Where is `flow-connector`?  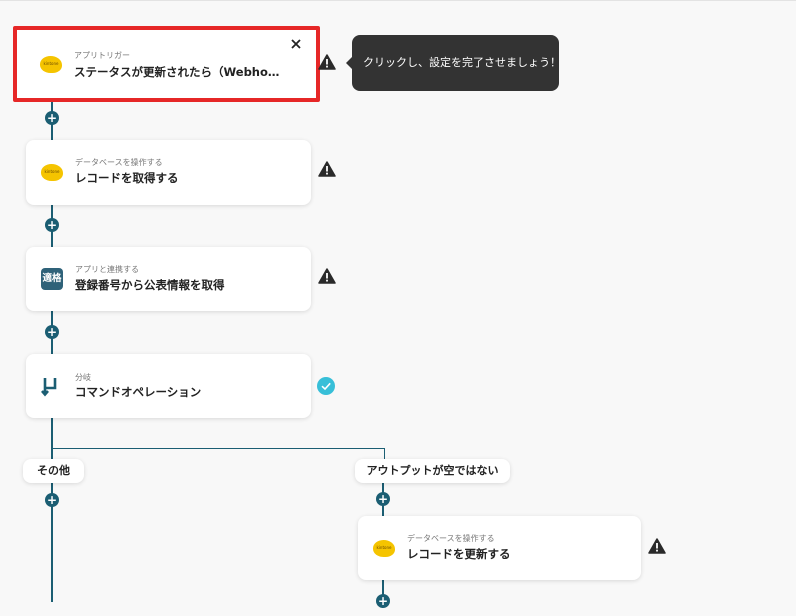 flow-connector is located at coordinates (52, 510).